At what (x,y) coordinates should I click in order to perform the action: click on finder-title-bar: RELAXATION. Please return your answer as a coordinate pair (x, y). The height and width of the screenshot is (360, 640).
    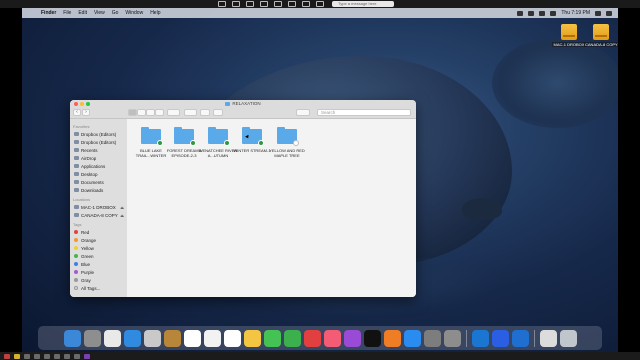
    Looking at the image, I should click on (243, 103).